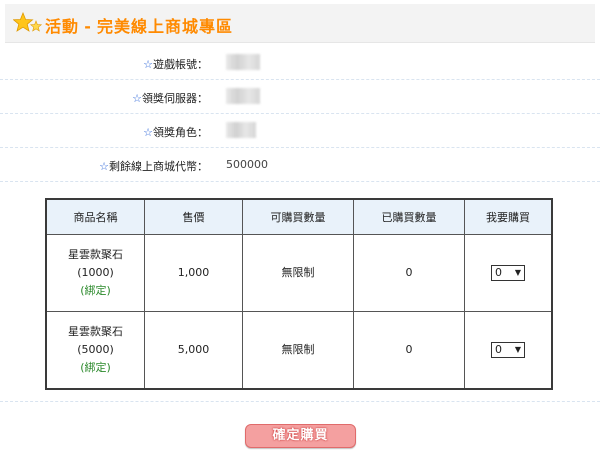 This screenshot has height=459, width=600. I want to click on tokens-label: ☆剩餘線上商城代幣：, so click(153, 166).